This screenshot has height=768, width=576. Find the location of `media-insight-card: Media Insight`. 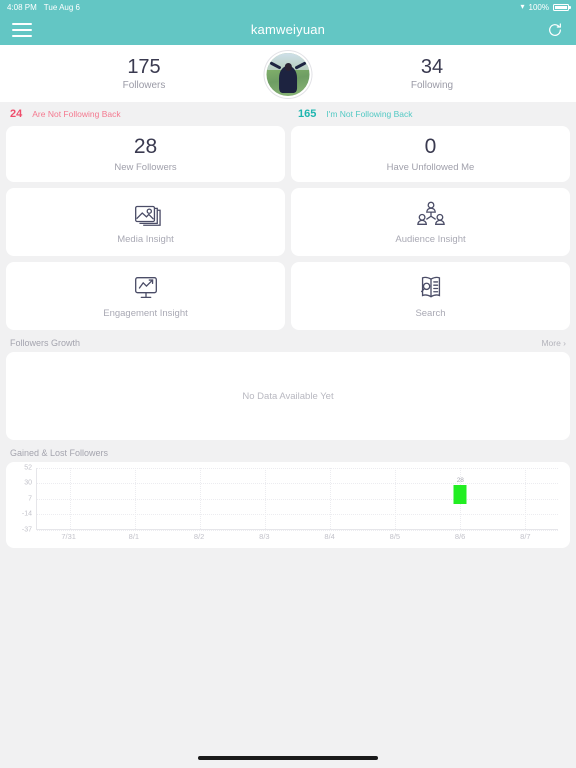

media-insight-card: Media Insight is located at coordinates (145, 222).